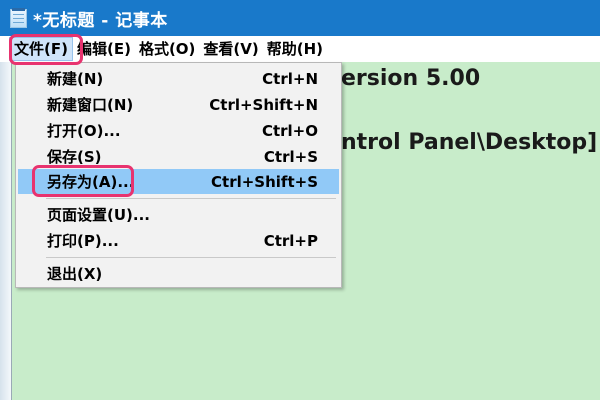 This screenshot has height=400, width=600. What do you see at coordinates (178, 156) in the screenshot?
I see `menu-item-save: 保存(S) Ctrl+S` at bounding box center [178, 156].